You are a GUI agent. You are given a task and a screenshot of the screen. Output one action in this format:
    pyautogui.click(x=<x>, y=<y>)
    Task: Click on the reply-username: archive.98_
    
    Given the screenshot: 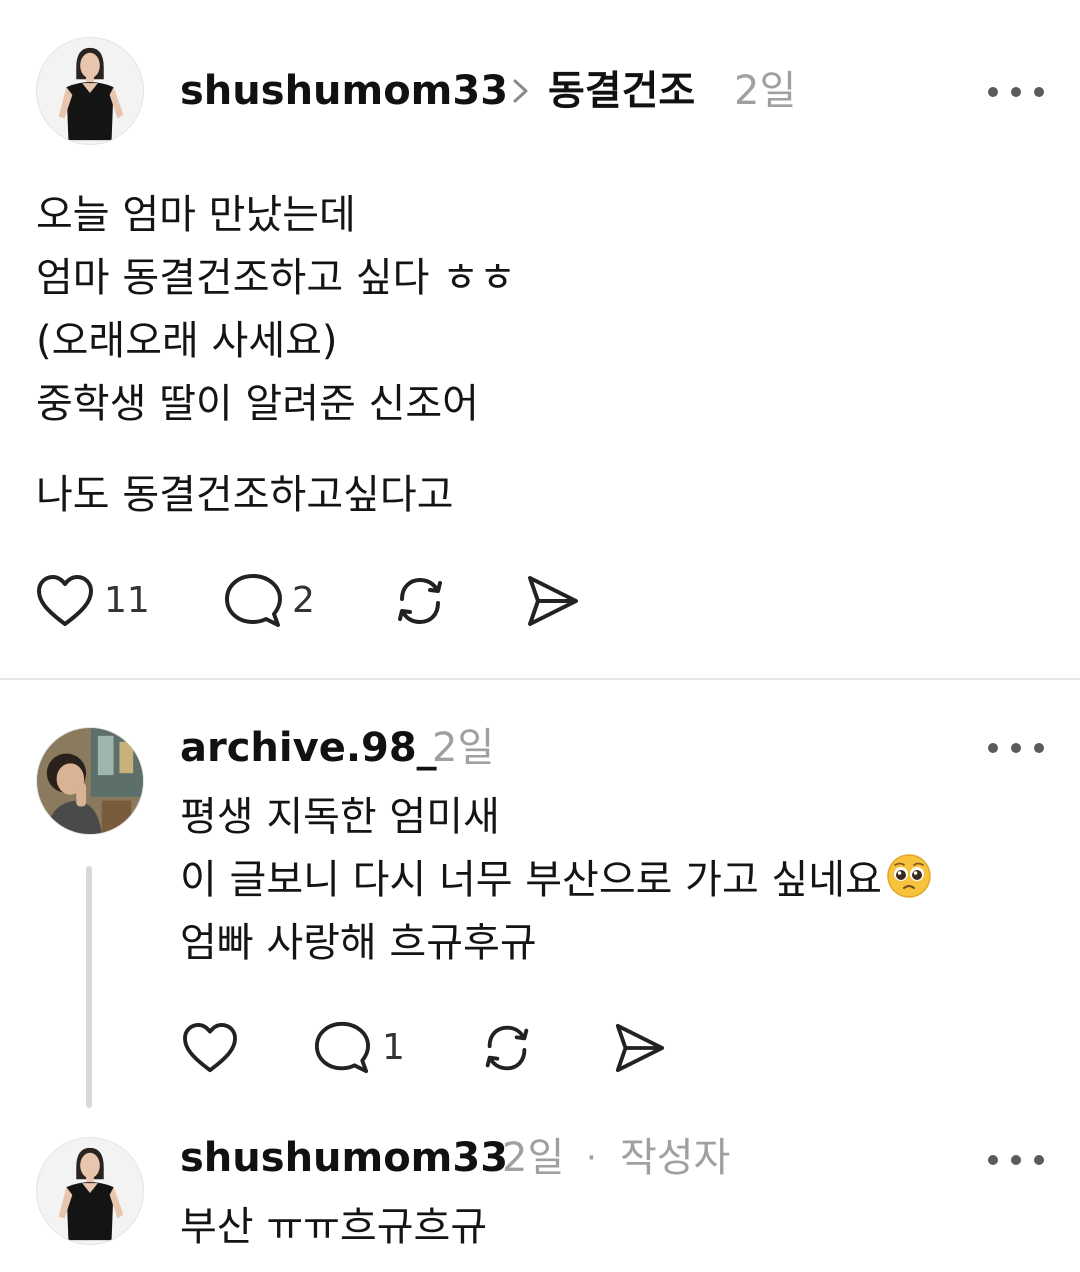 What is the action you would take?
    pyautogui.click(x=308, y=748)
    